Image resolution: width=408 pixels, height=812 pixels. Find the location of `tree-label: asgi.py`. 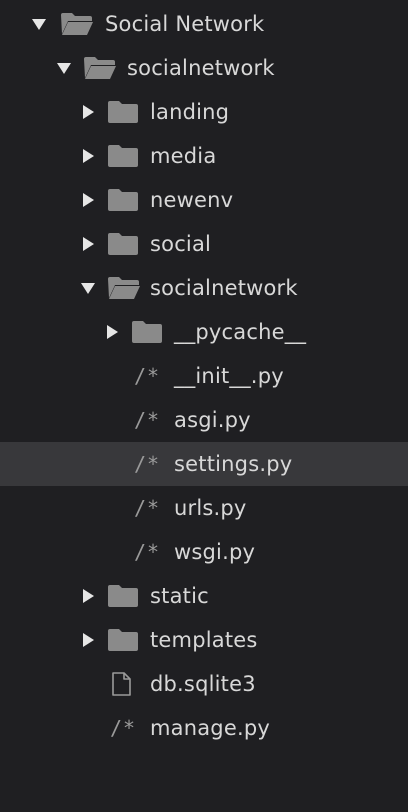

tree-label: asgi.py is located at coordinates (212, 420).